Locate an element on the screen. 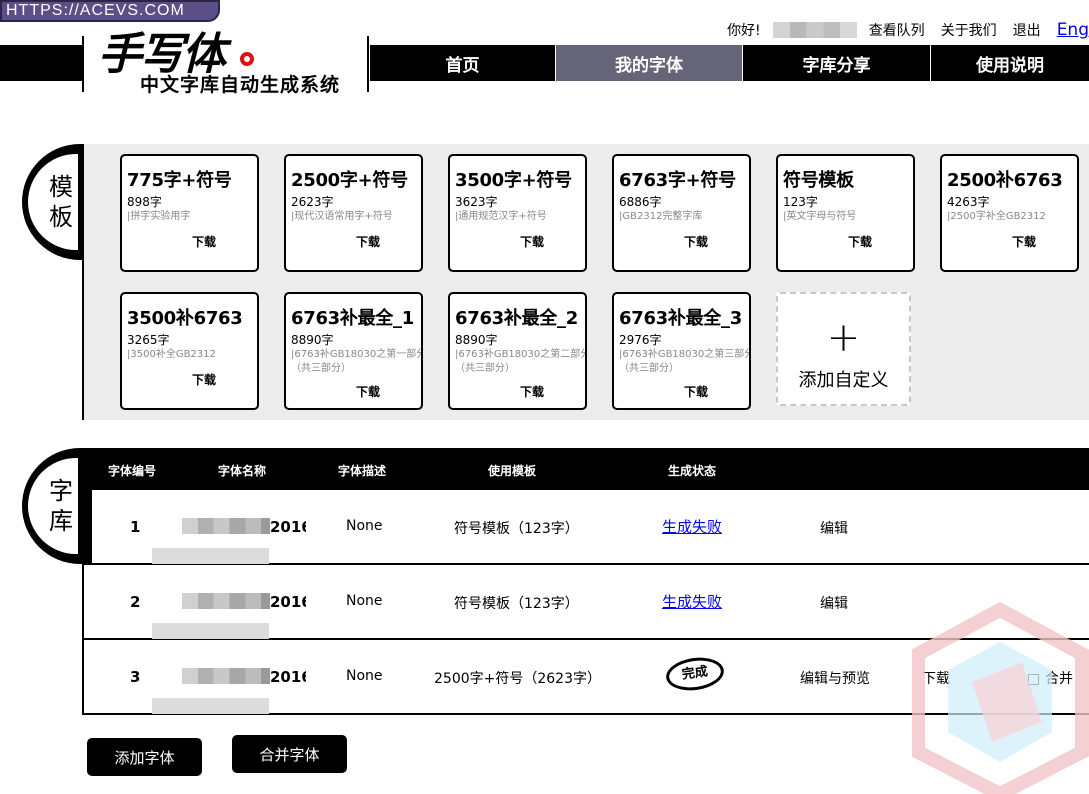  top-user-bar: 你好! 查看队列 关于我们 退出 Eng is located at coordinates (908, 30).